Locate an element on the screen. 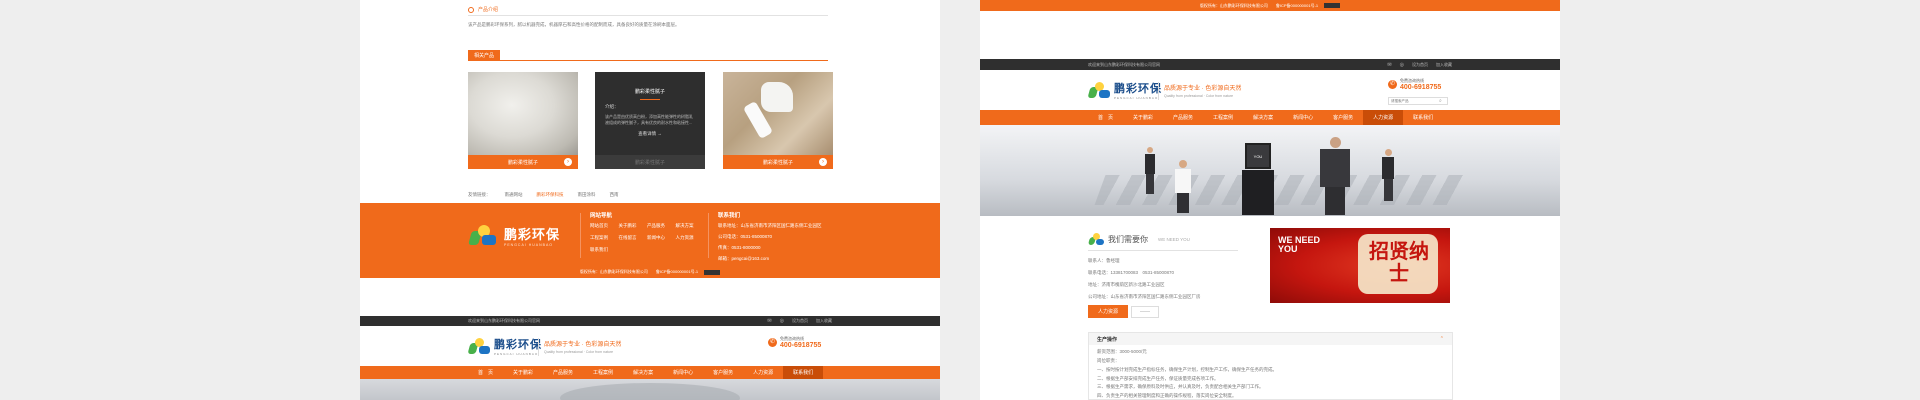 The image size is (1920, 400). footer-nav-link: 产品服务 is located at coordinates (659, 226).